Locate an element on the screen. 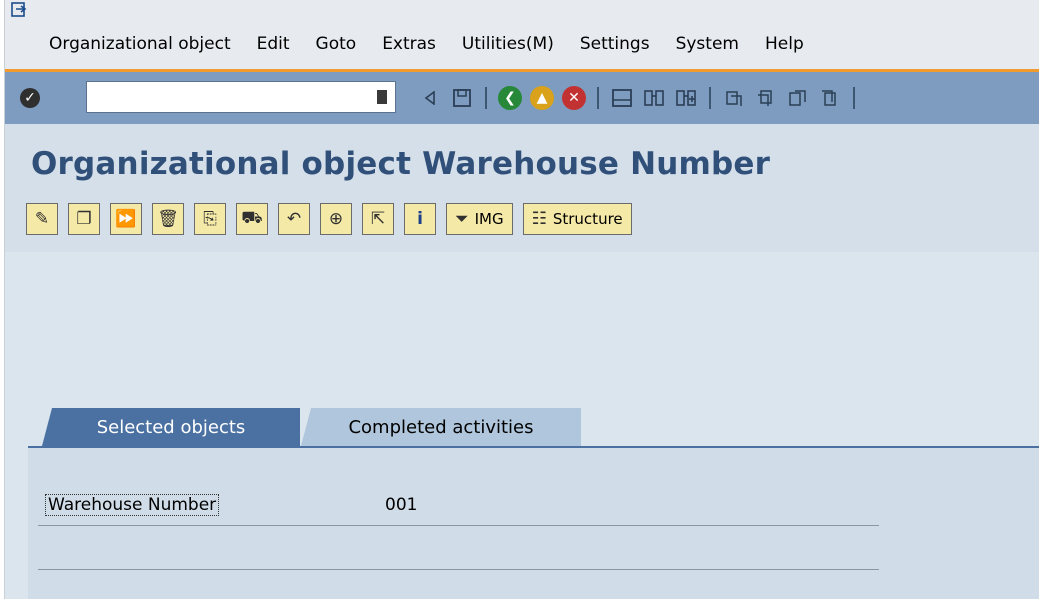 This screenshot has width=1039, height=599. back-icon: ❮ is located at coordinates (510, 98).